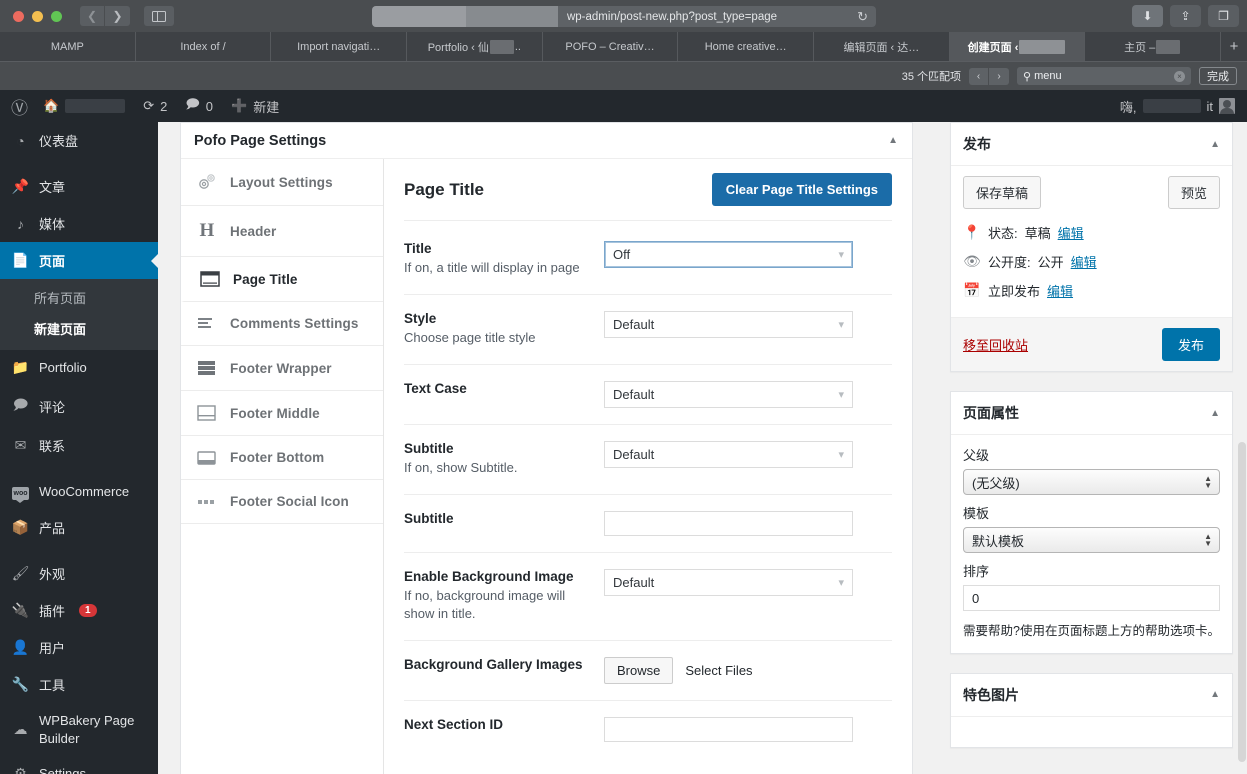  I want to click on order-input: 0, so click(1091, 598).